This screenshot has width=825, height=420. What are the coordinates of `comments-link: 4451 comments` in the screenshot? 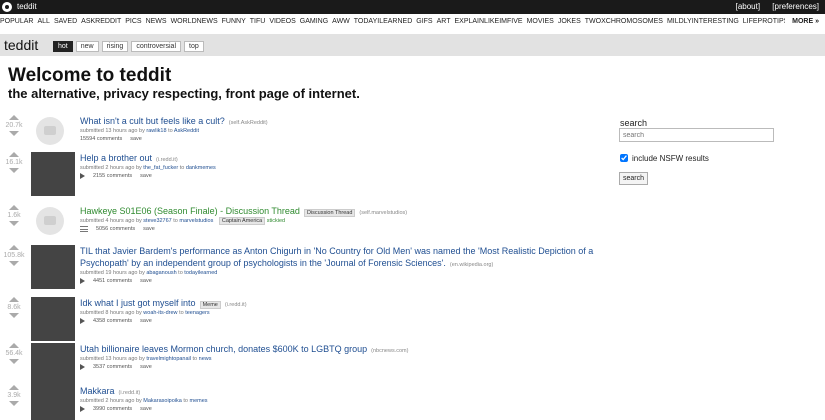 It's located at (112, 281).